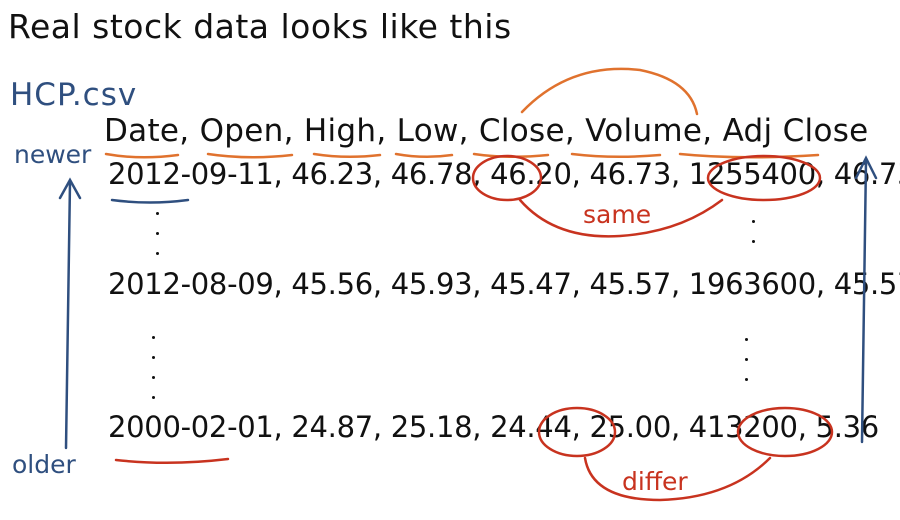 The image size is (900, 520). What do you see at coordinates (621, 218) in the screenshot?
I see `same-bracket` at bounding box center [621, 218].